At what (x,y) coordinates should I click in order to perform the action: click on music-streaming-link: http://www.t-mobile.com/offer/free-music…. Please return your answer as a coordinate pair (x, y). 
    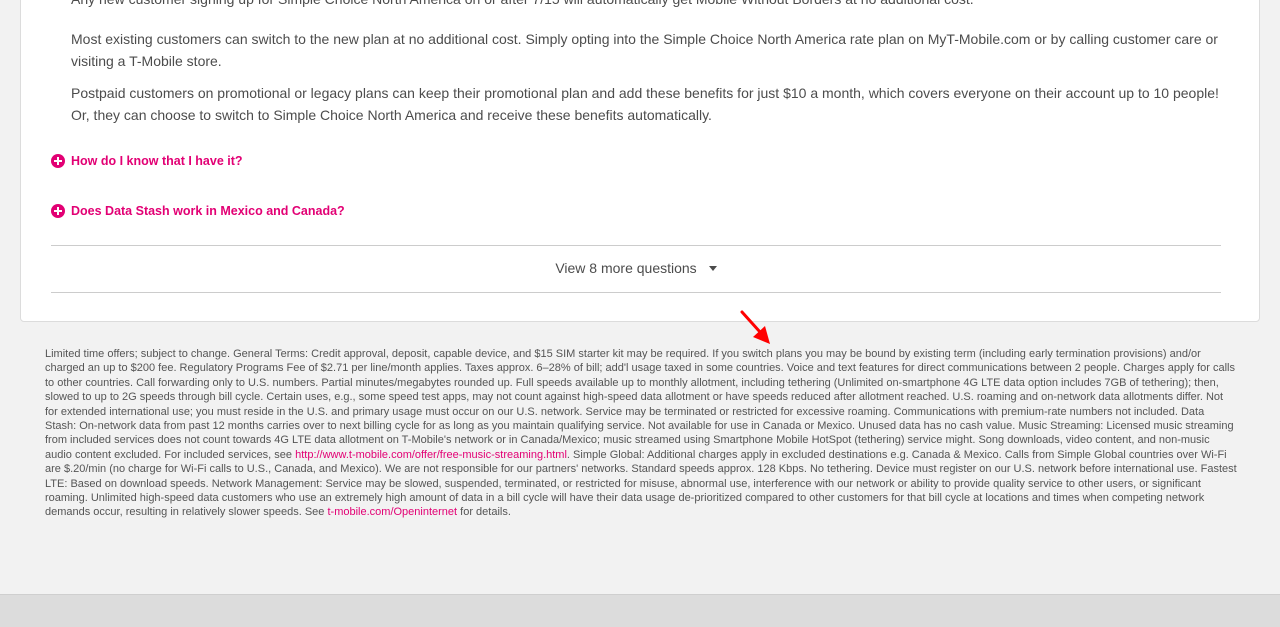
    Looking at the image, I should click on (431, 455).